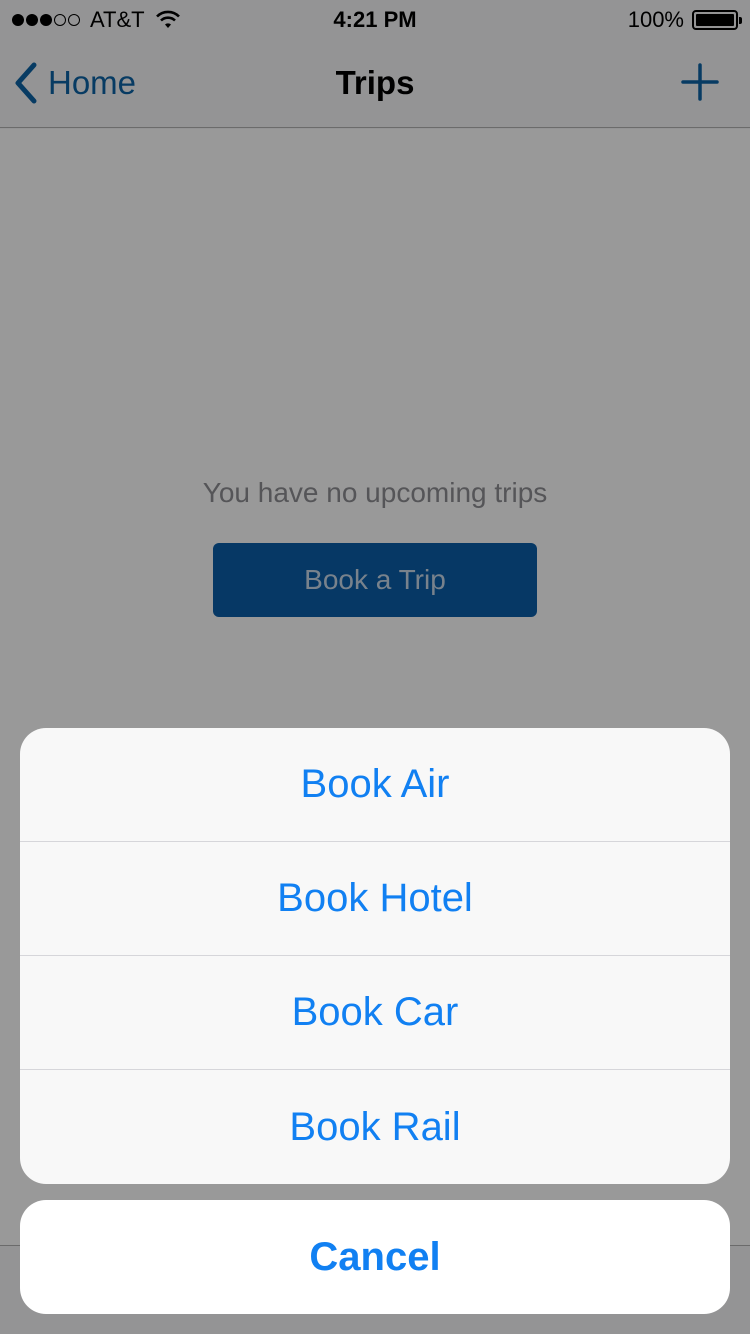  Describe the element at coordinates (375, 1257) in the screenshot. I see `cancel-button: Cancel` at that location.